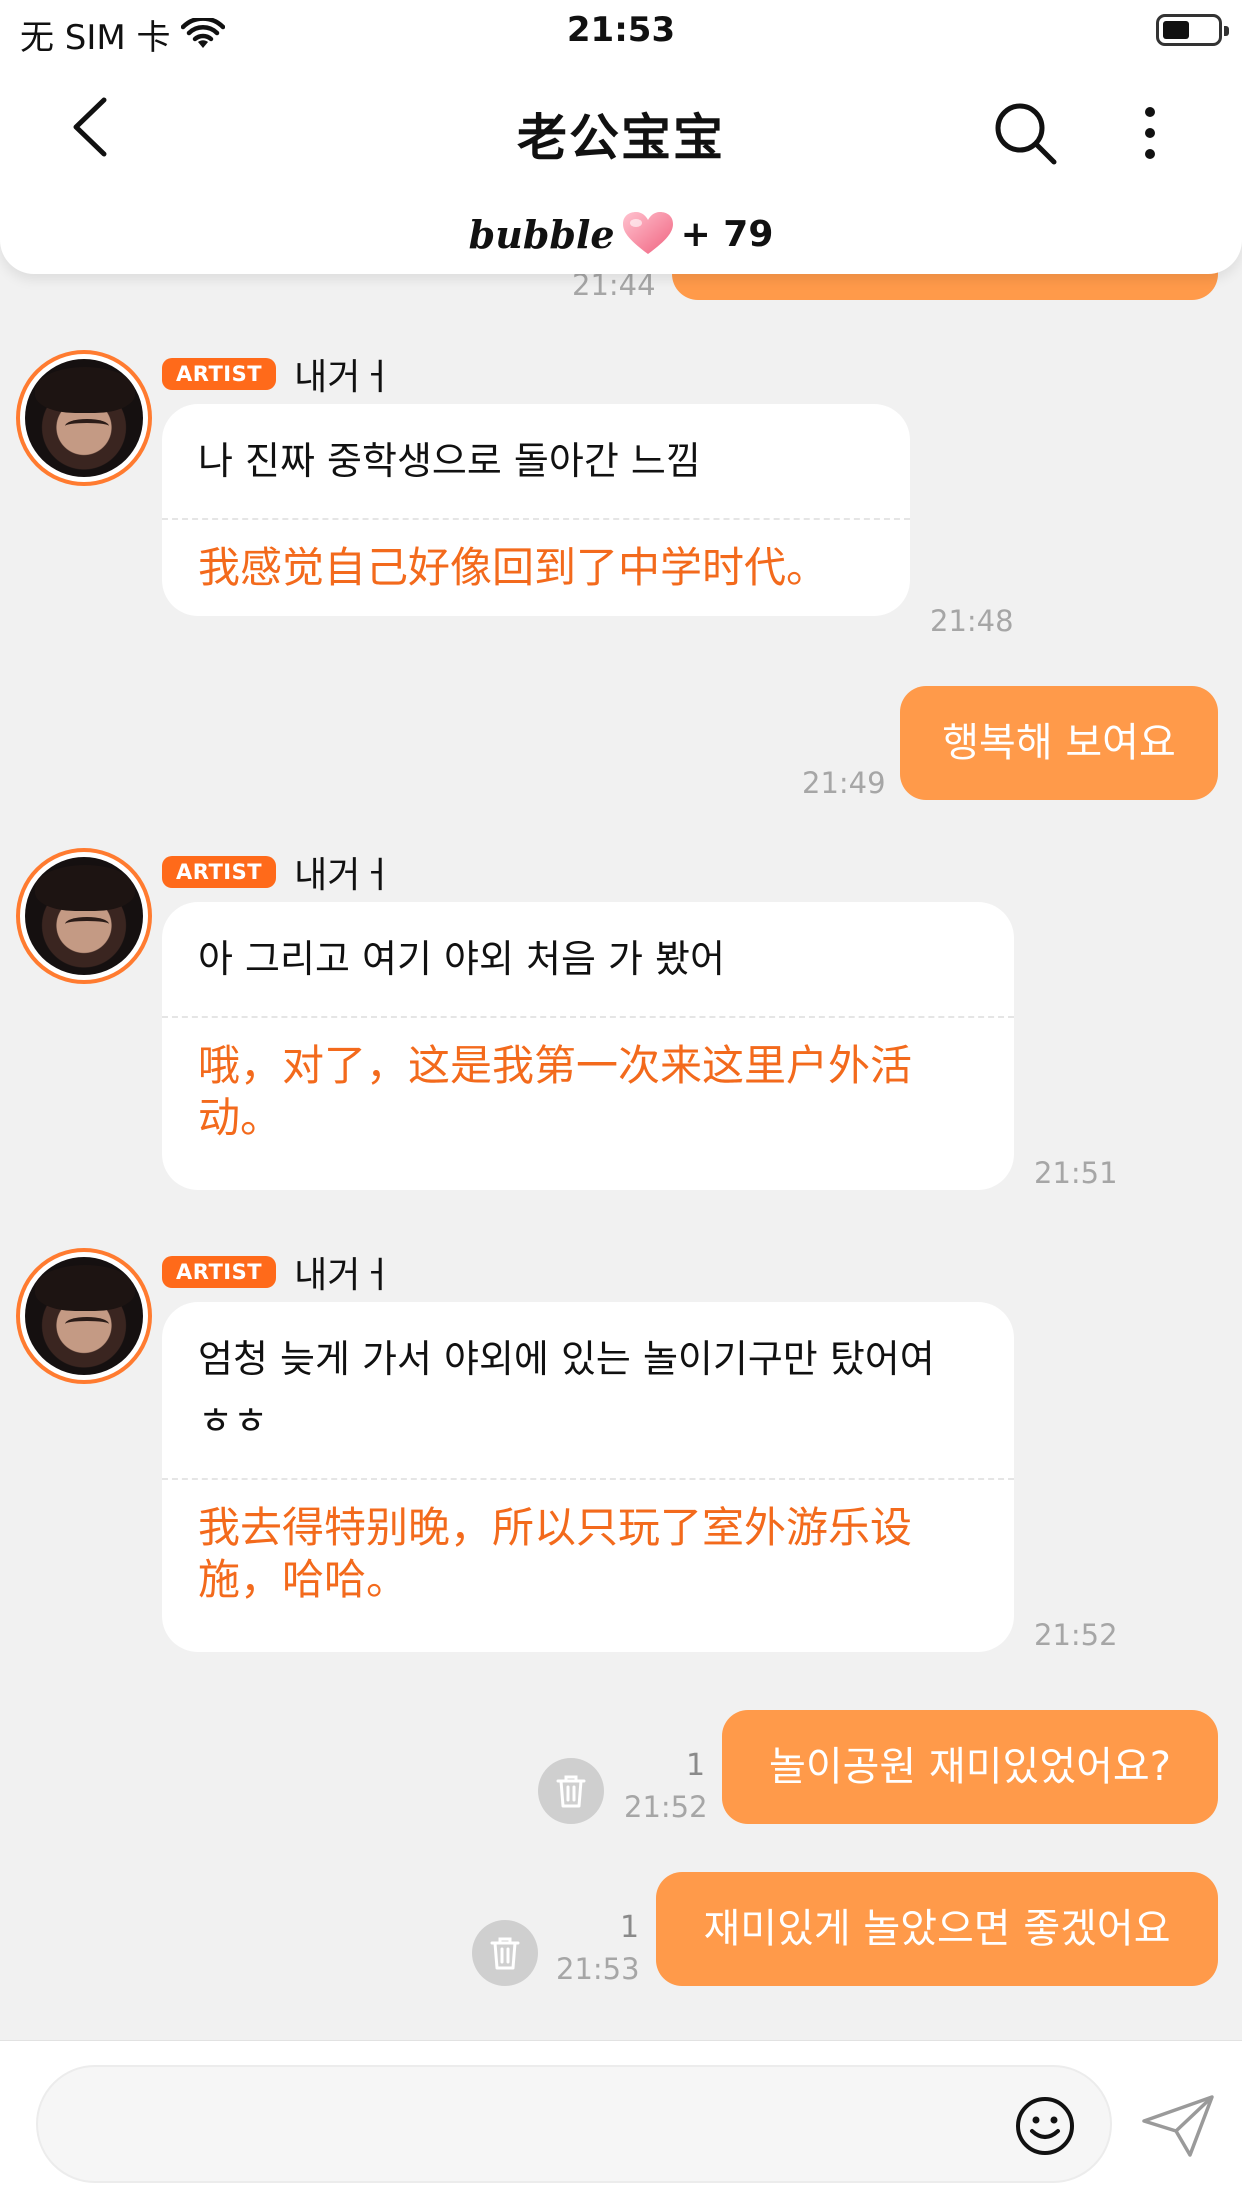  Describe the element at coordinates (972, 621) in the screenshot. I see `message-time: 21:48` at that location.